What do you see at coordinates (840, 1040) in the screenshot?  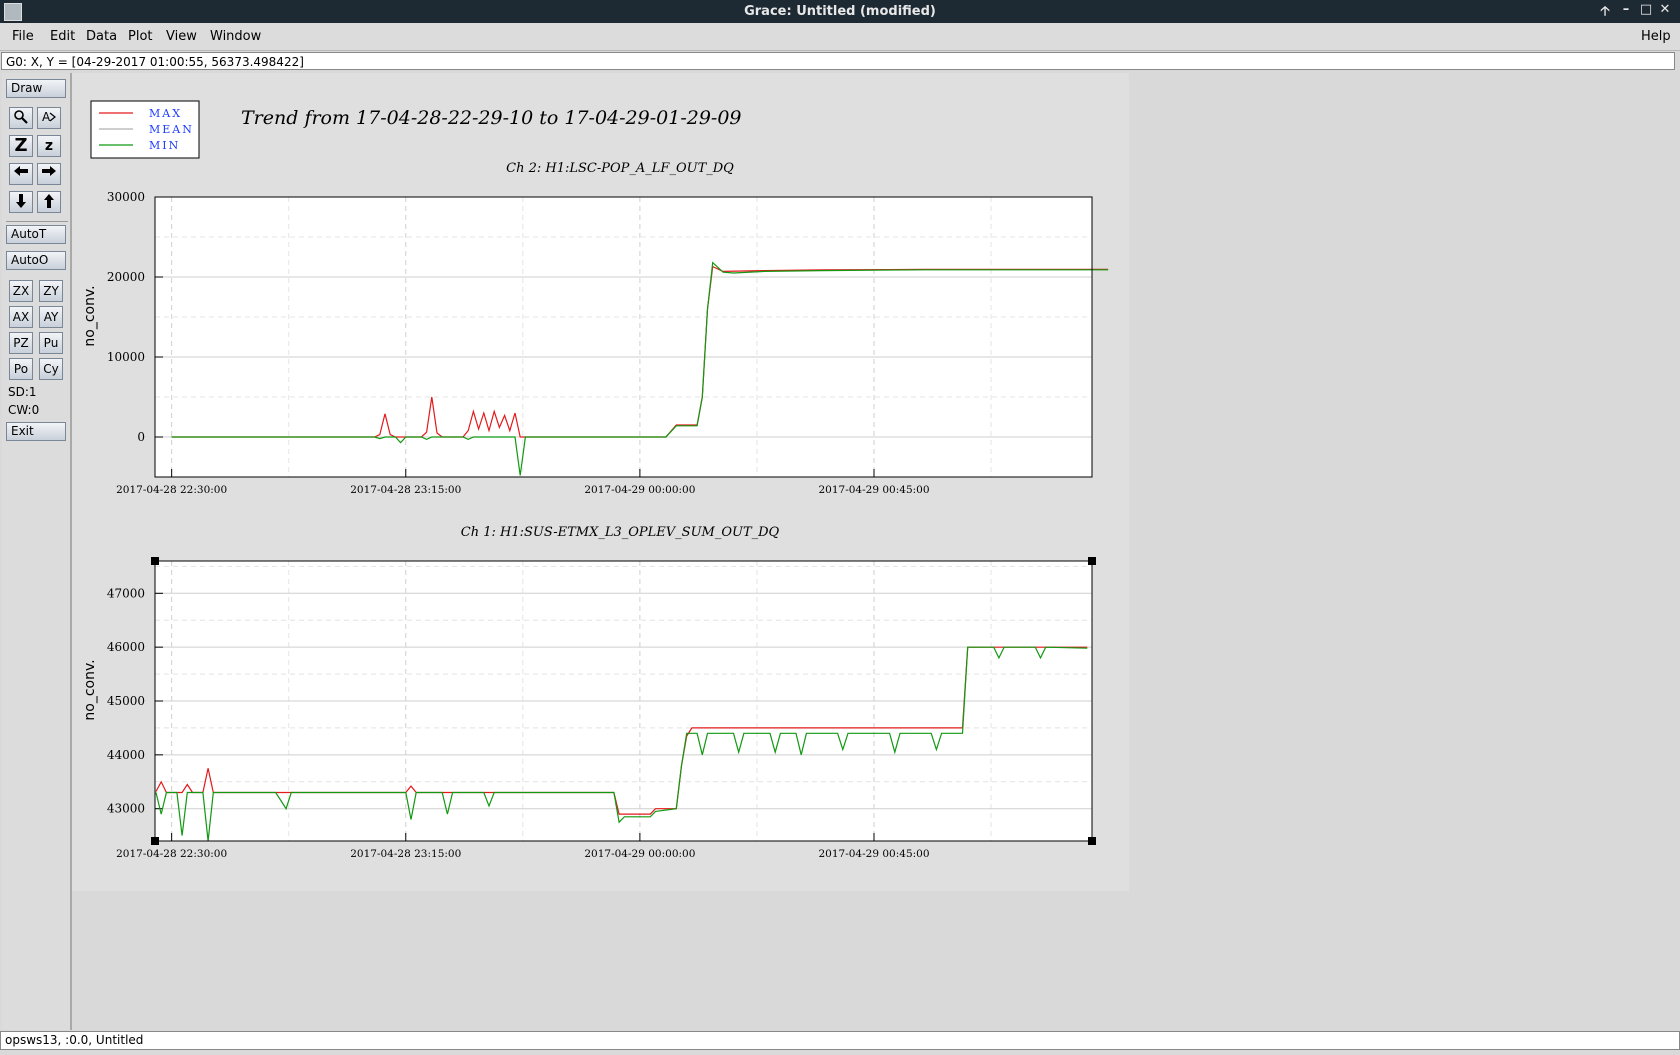 I see `status-bar: opsws13, :0.0, Untitled` at bounding box center [840, 1040].